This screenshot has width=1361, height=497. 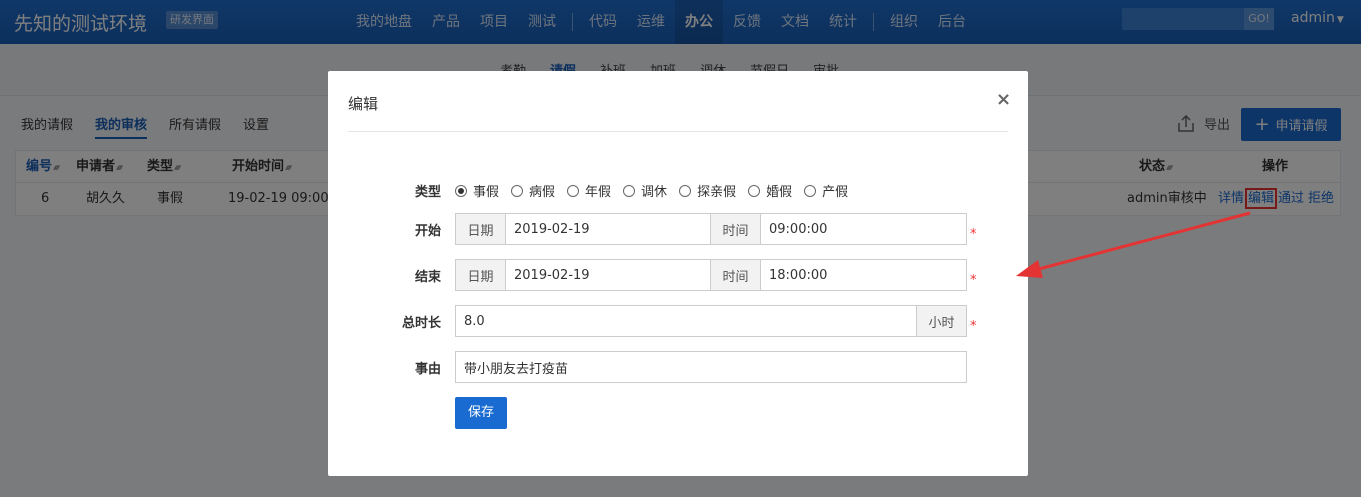 What do you see at coordinates (1133, 244) in the screenshot?
I see `annotation-arrow-icon` at bounding box center [1133, 244].